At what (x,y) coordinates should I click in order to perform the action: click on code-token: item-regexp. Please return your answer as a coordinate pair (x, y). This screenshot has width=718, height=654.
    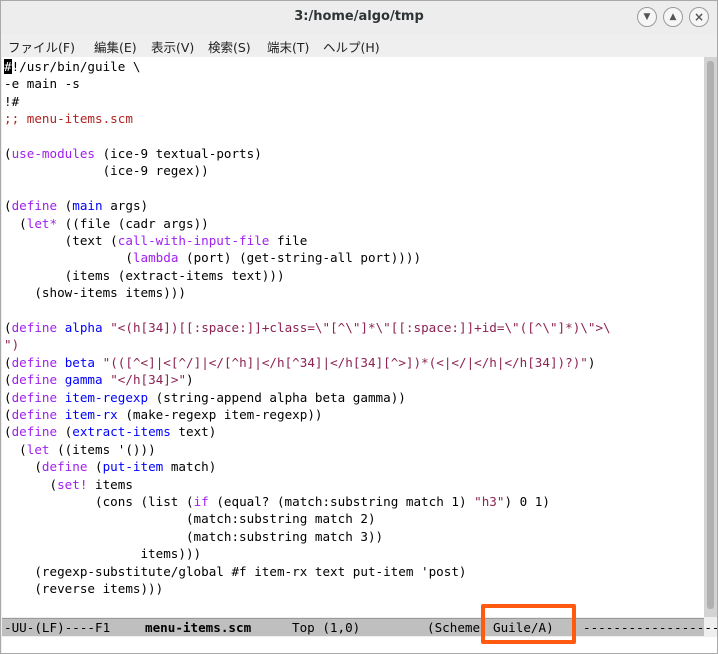
    Looking at the image, I should click on (106, 397).